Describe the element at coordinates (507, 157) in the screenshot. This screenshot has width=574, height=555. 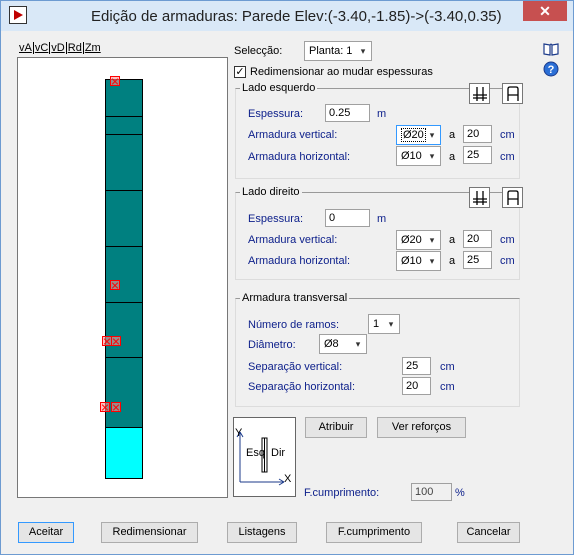
I see `left-horizontal-unit: cm` at that location.